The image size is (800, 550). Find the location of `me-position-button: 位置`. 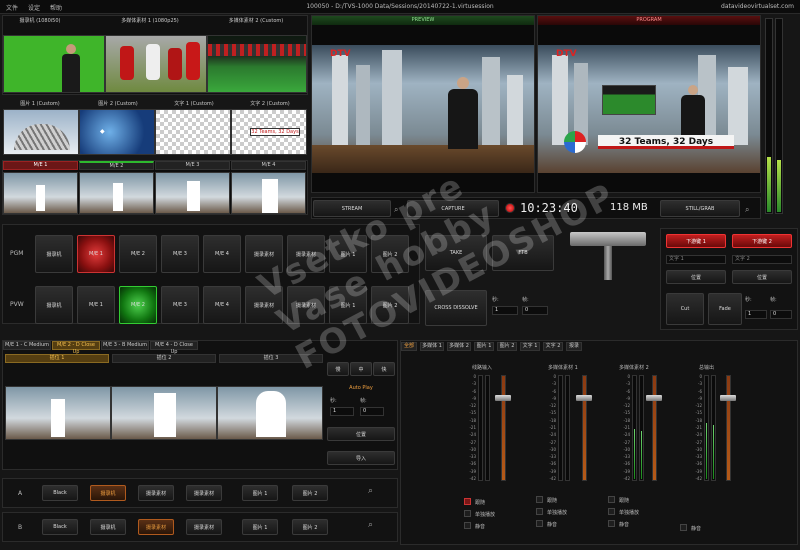

me-position-button: 位置 is located at coordinates (361, 434).